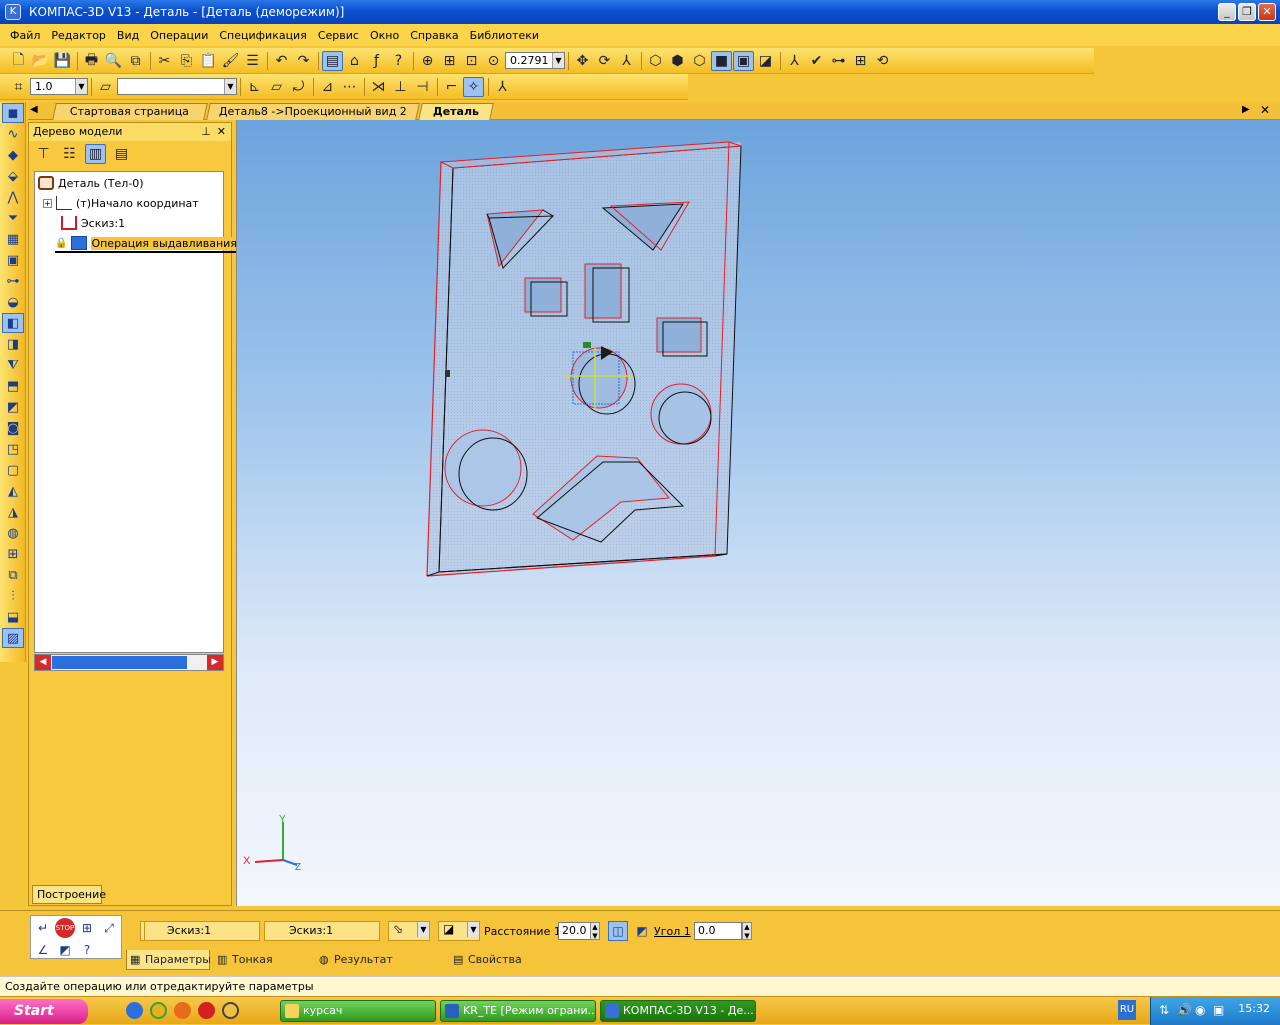 The image size is (1280, 1025). What do you see at coordinates (177, 86) in the screenshot?
I see `line-style-combo: ▼` at bounding box center [177, 86].